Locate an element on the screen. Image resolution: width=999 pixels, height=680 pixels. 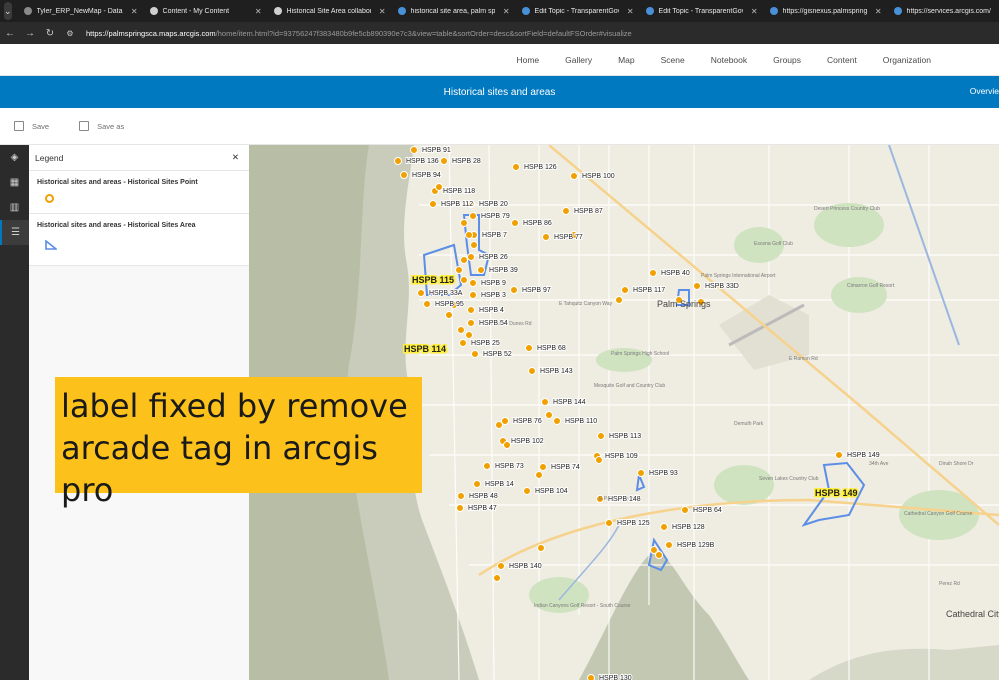
nav-map: Map is located at coordinates (626, 60).